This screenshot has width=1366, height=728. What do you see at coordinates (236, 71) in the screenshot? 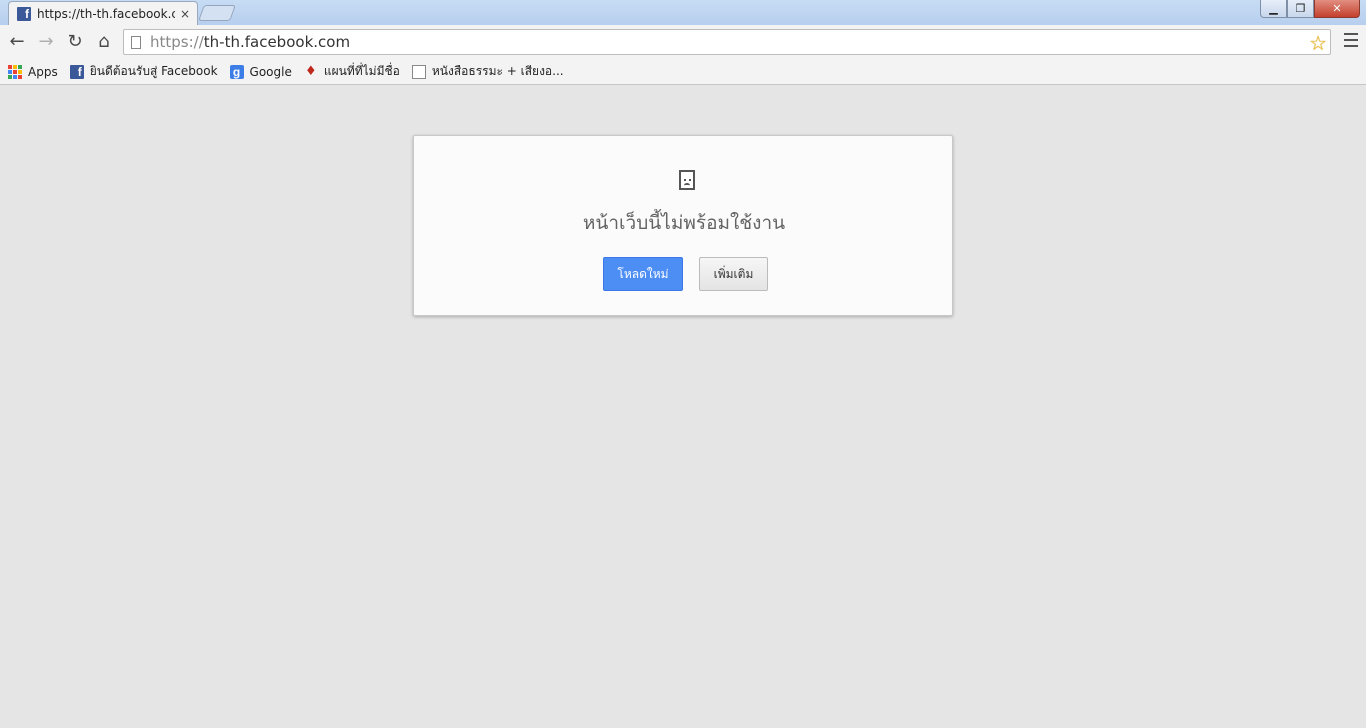
I see `google-icon: g` at bounding box center [236, 71].